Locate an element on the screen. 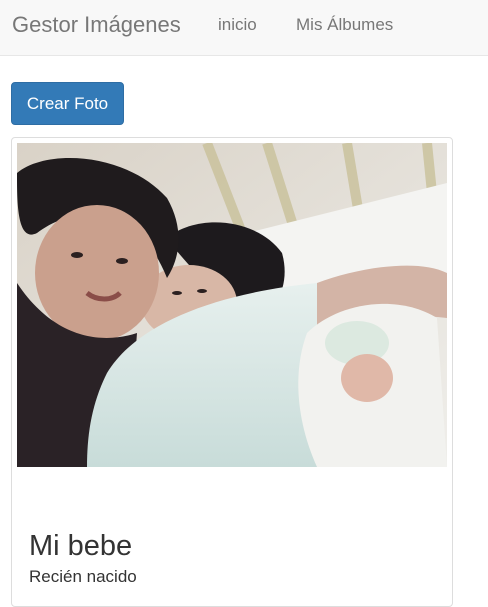  navbar-brand: Gestor Imágenes is located at coordinates (96, 25).